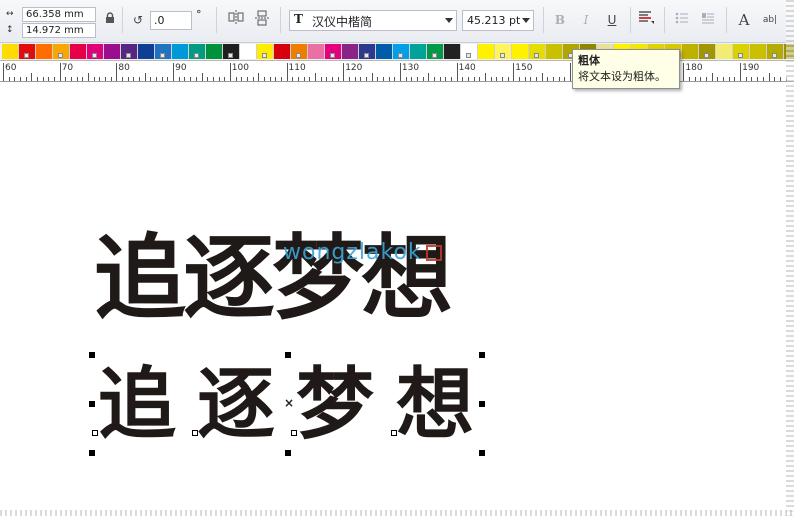 This screenshot has width=794, height=516. I want to click on italic-button: I, so click(586, 20).